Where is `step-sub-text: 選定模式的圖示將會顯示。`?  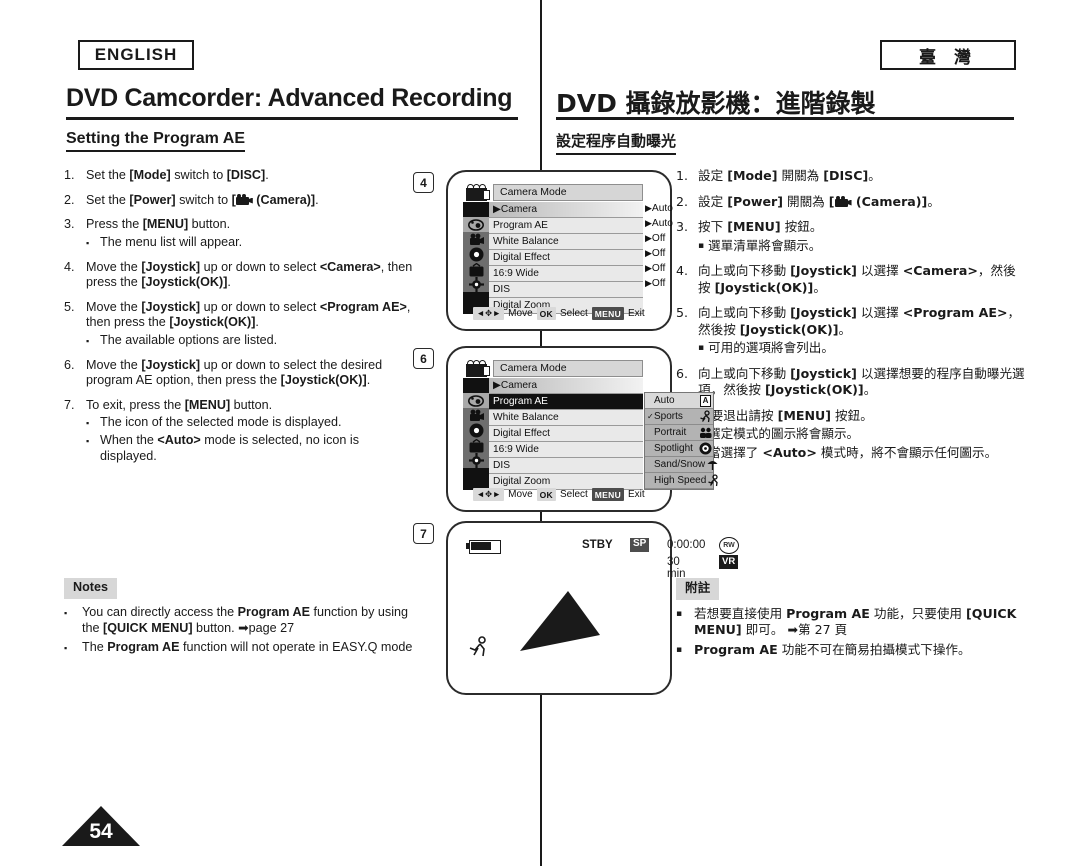 step-sub-text: 選定模式的圖示將會顯示。 is located at coordinates (784, 433).